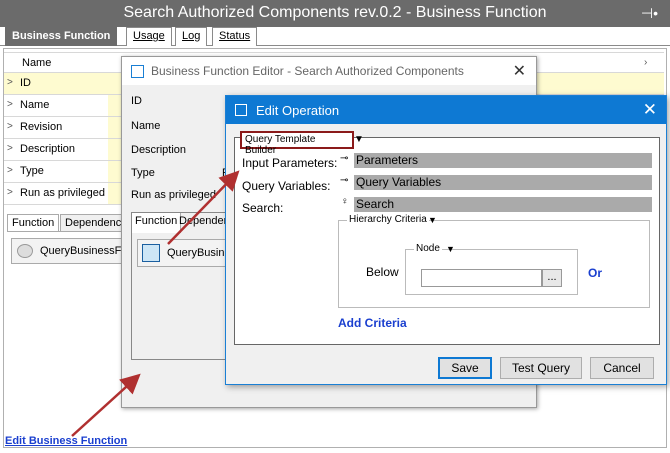  I want to click on arrow-to-query-builder, so click(203, 207).